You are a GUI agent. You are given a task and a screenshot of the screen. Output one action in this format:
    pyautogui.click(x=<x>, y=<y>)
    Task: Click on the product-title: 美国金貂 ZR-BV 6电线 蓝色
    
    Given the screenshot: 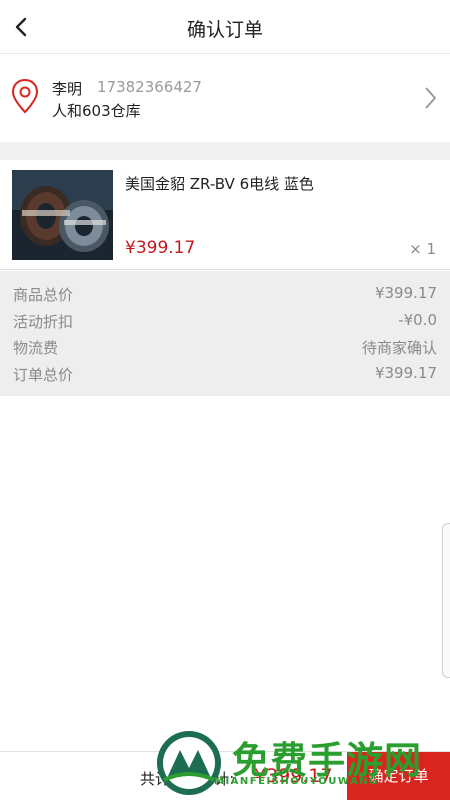 What is the action you would take?
    pyautogui.click(x=219, y=183)
    